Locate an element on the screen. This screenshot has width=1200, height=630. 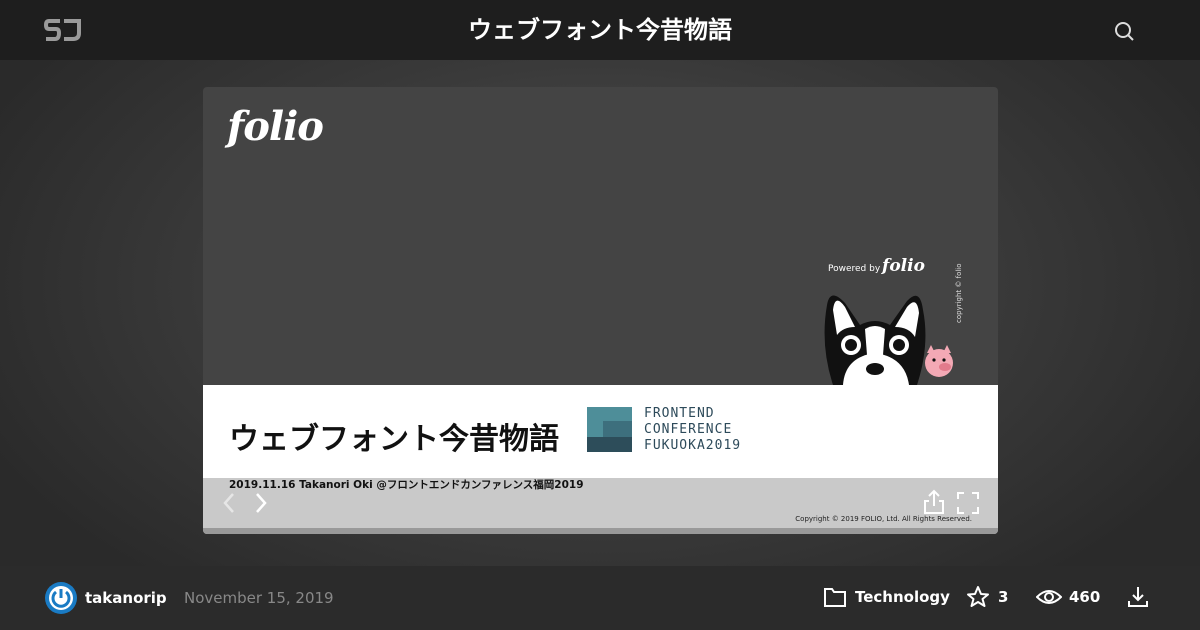
publish-date: November 15, 2019 is located at coordinates (259, 598).